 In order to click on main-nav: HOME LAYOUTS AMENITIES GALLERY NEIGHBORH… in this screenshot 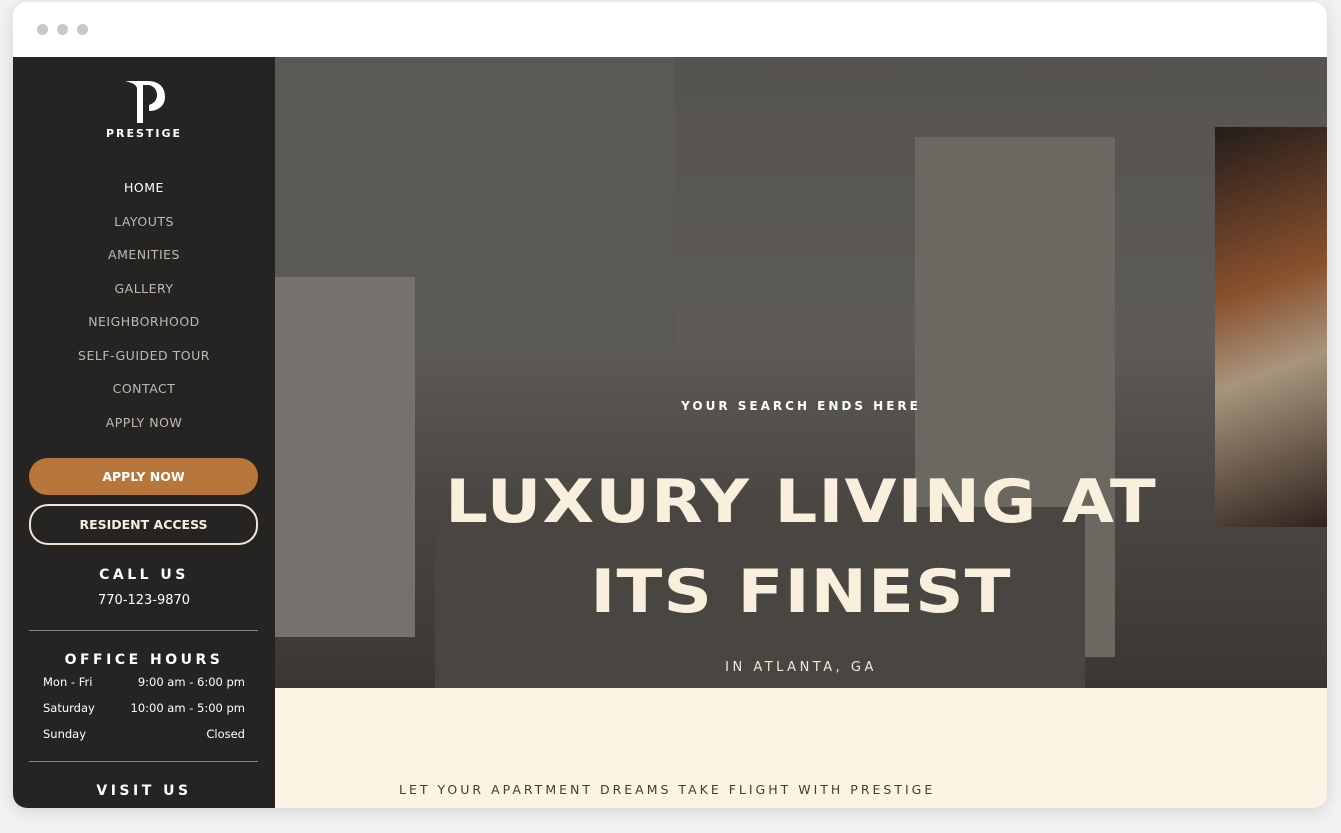, I will do `click(144, 311)`.